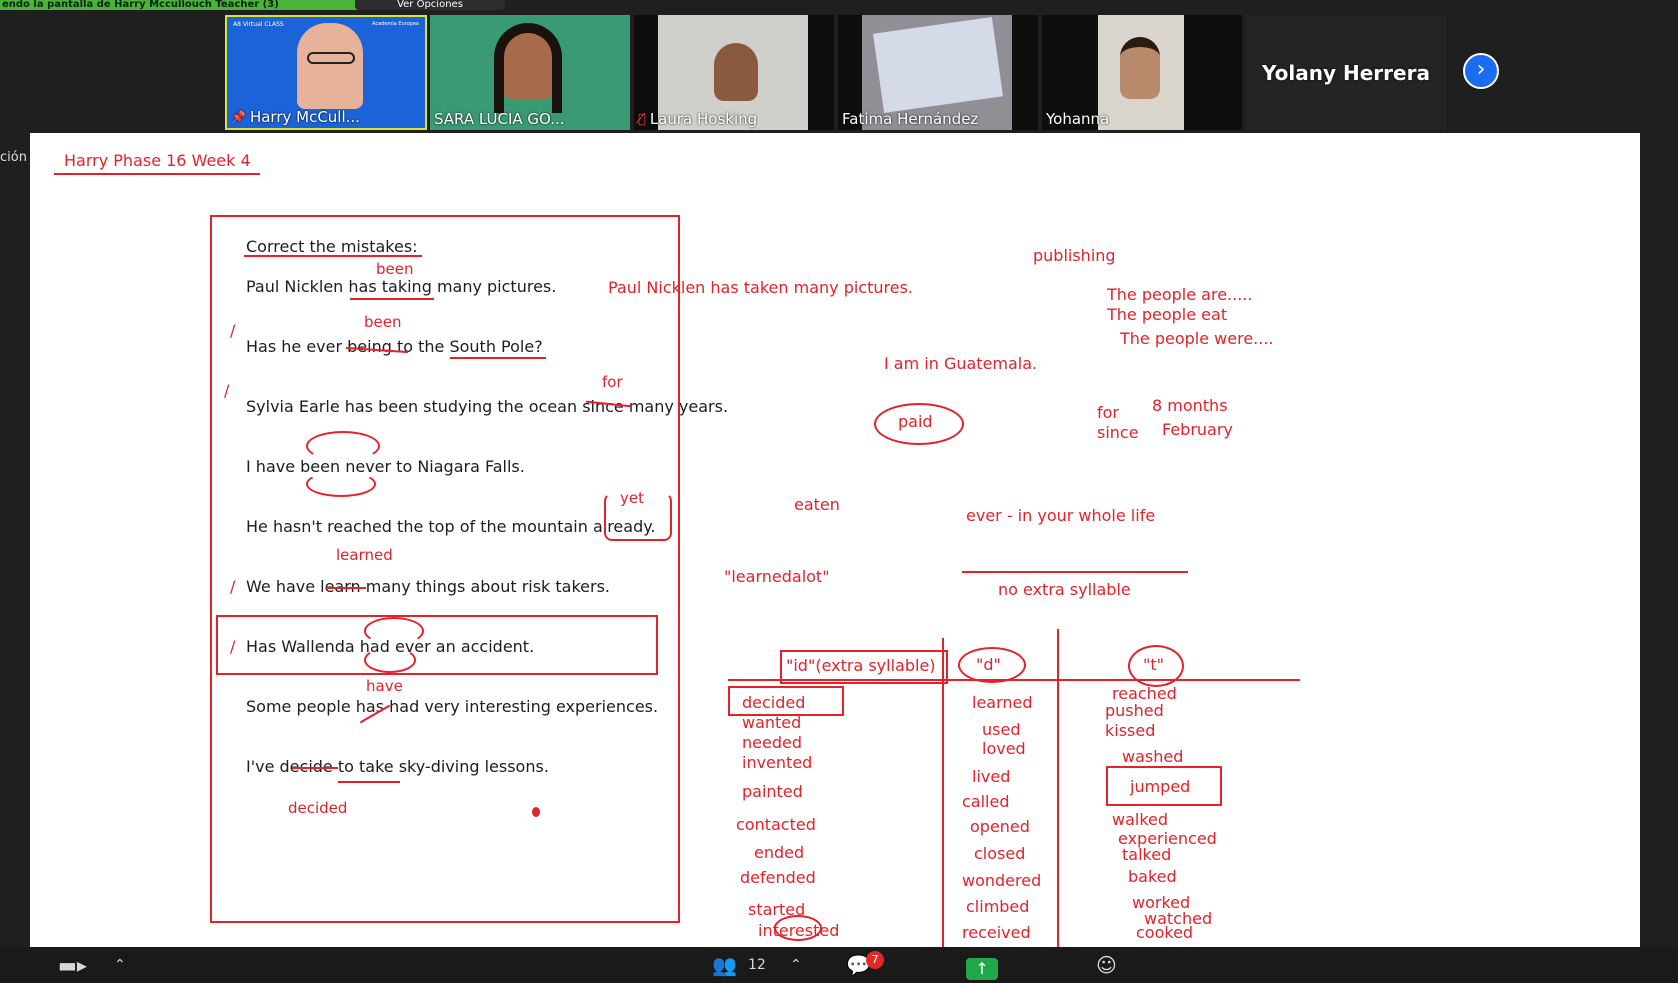 Image resolution: width=1678 pixels, height=983 pixels. I want to click on whiteboard-title: Harry Phase 16 Week 4, so click(157, 160).